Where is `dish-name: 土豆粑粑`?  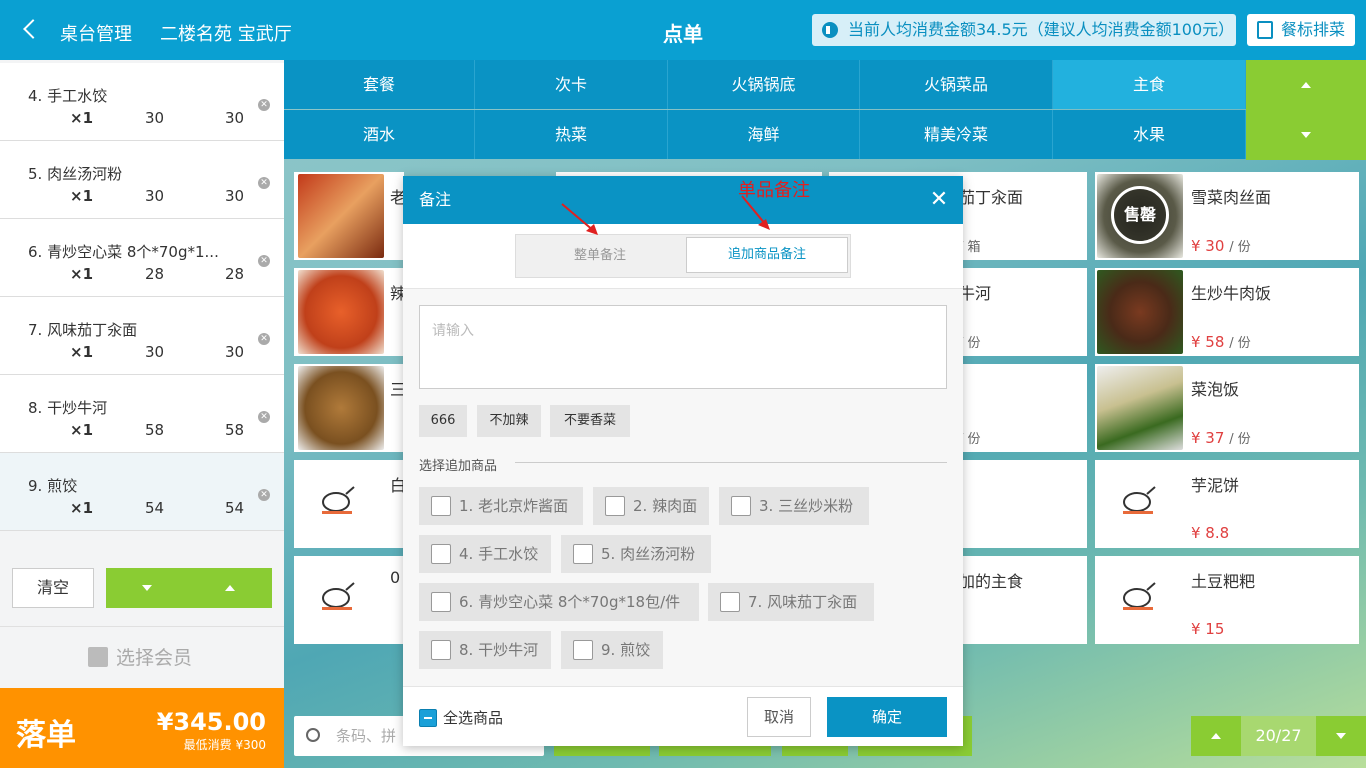
dish-name: 土豆粑粑 is located at coordinates (1223, 581).